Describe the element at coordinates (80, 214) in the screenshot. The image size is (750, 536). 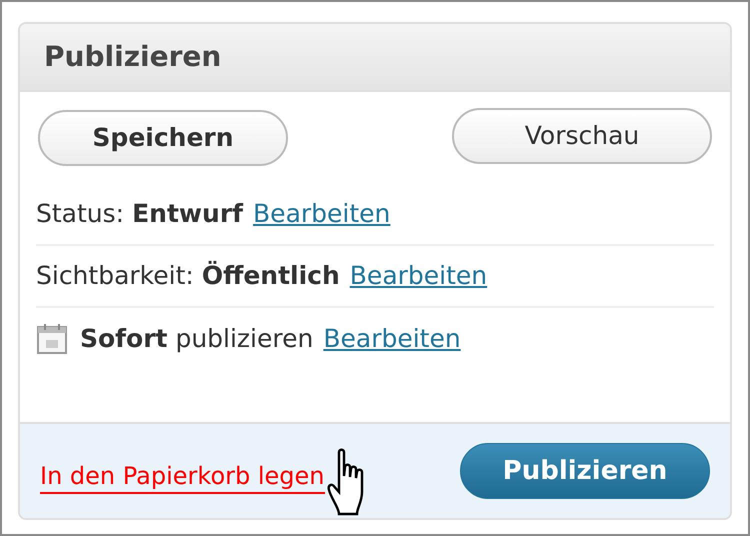
I see `field-label: Status:` at that location.